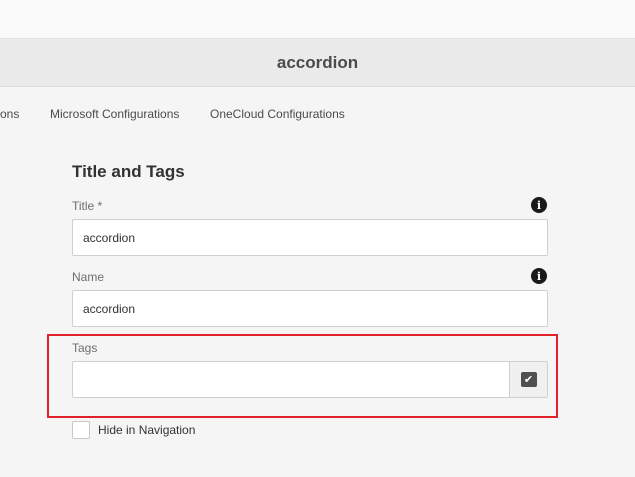 This screenshot has height=477, width=635. I want to click on section-title: Title and Tags, so click(128, 171).